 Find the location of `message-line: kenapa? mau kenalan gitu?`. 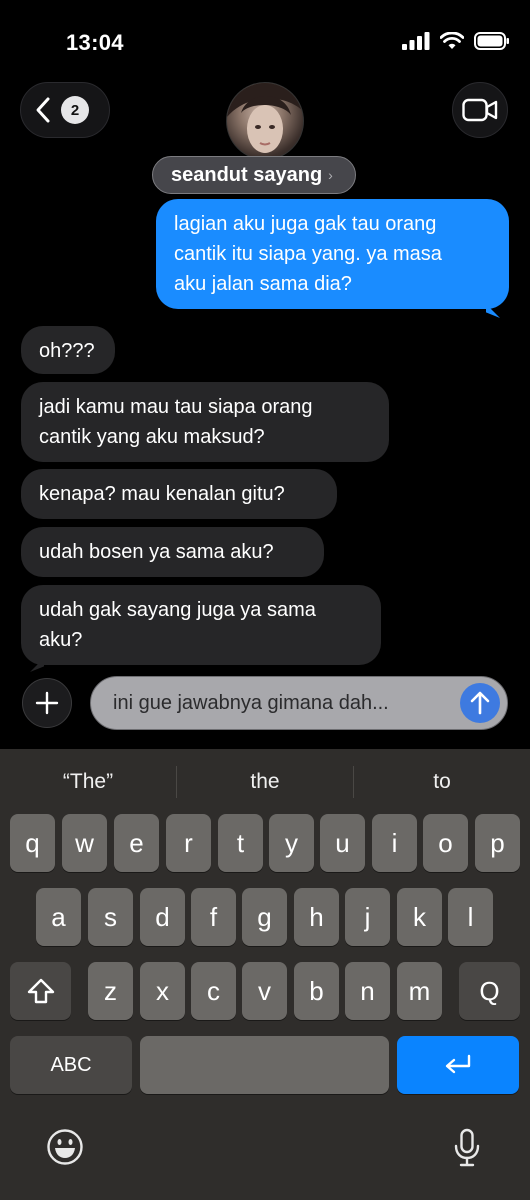

message-line: kenapa? mau kenalan gitu? is located at coordinates (162, 494).